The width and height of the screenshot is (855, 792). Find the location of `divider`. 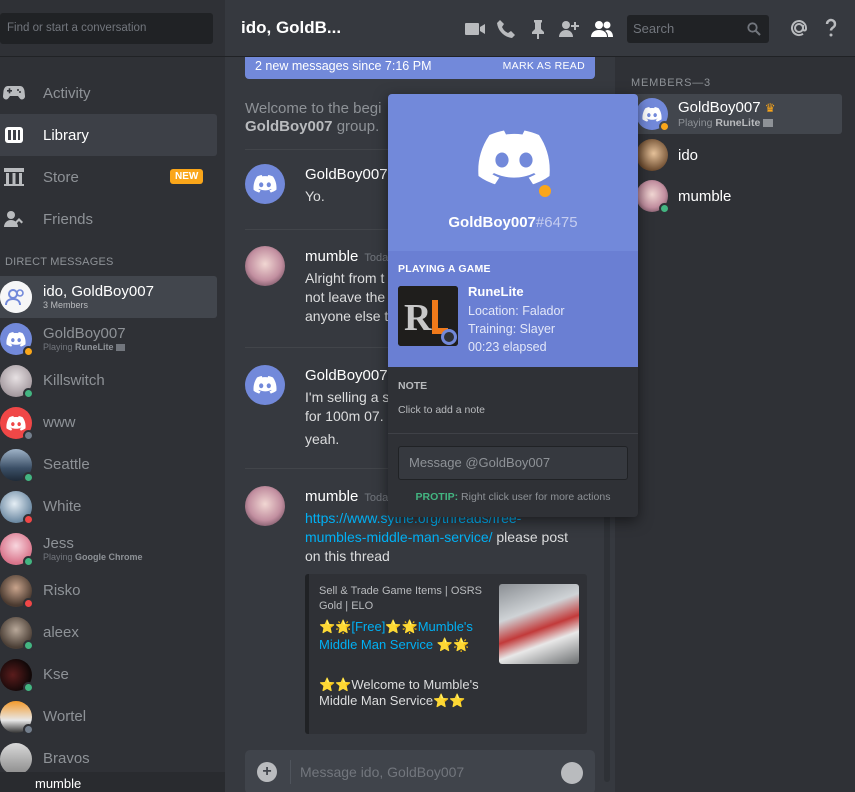

divider is located at coordinates (513, 433).